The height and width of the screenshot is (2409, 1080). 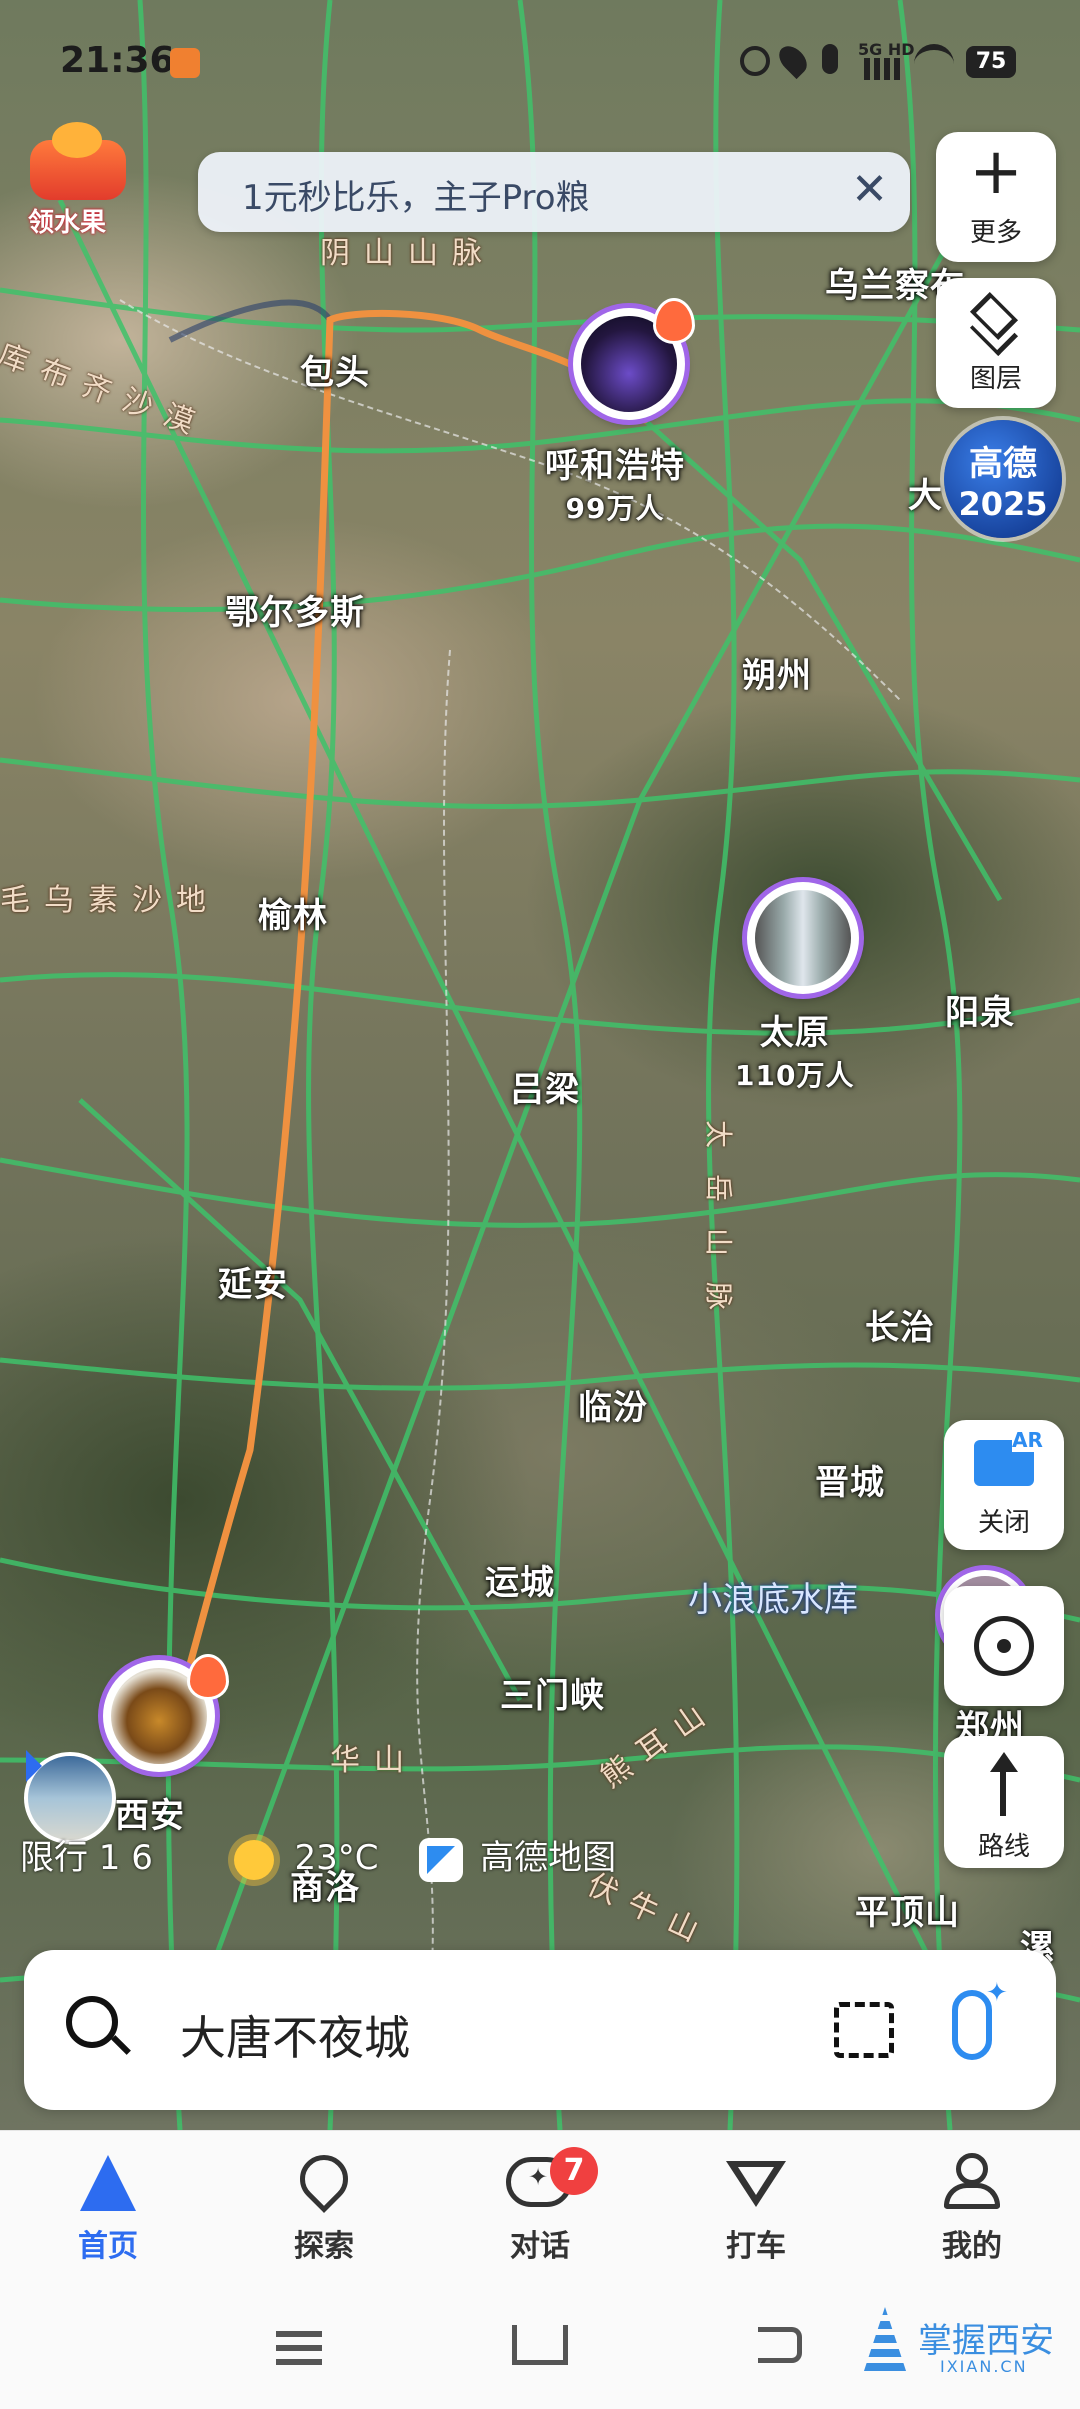 What do you see at coordinates (540, 2269) in the screenshot?
I see `bottom-nav: 首页 探索 ✦ 7 对话 打车 我的 掌握西安 IXIAN.CN` at bounding box center [540, 2269].